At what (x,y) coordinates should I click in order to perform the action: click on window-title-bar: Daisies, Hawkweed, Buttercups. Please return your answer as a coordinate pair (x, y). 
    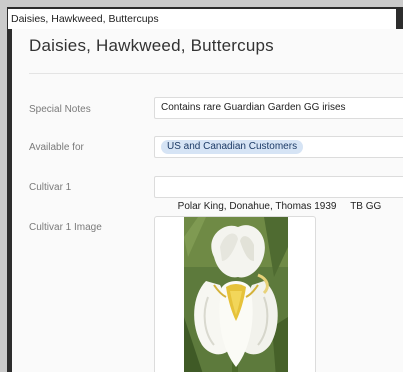
    Looking at the image, I should click on (202, 19).